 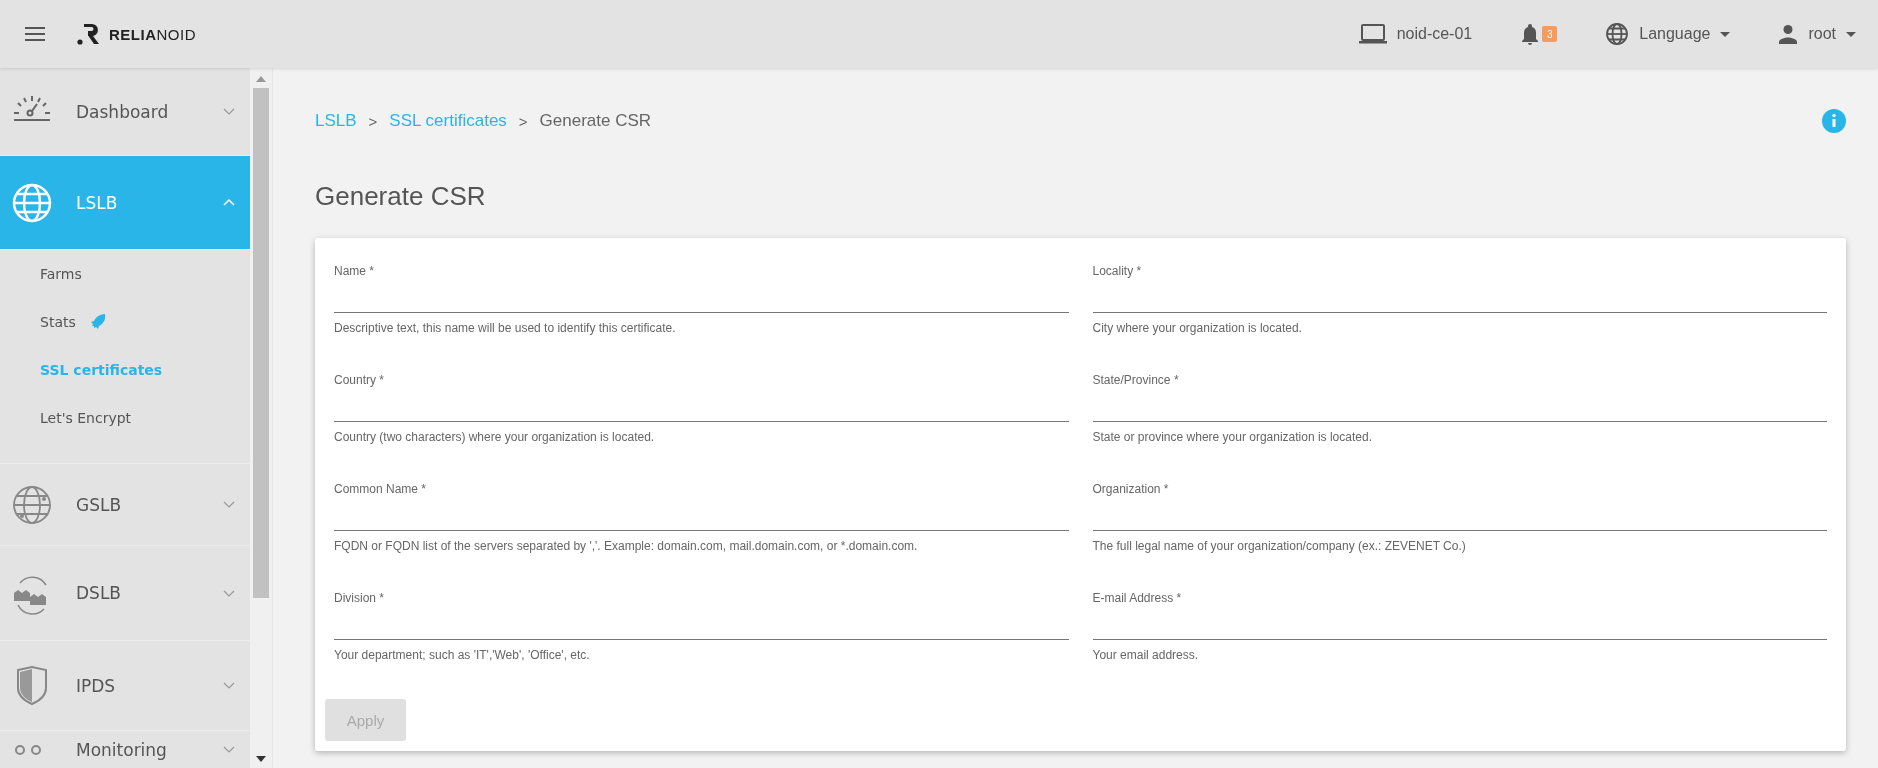 What do you see at coordinates (359, 598) in the screenshot?
I see `field-label: Division *` at bounding box center [359, 598].